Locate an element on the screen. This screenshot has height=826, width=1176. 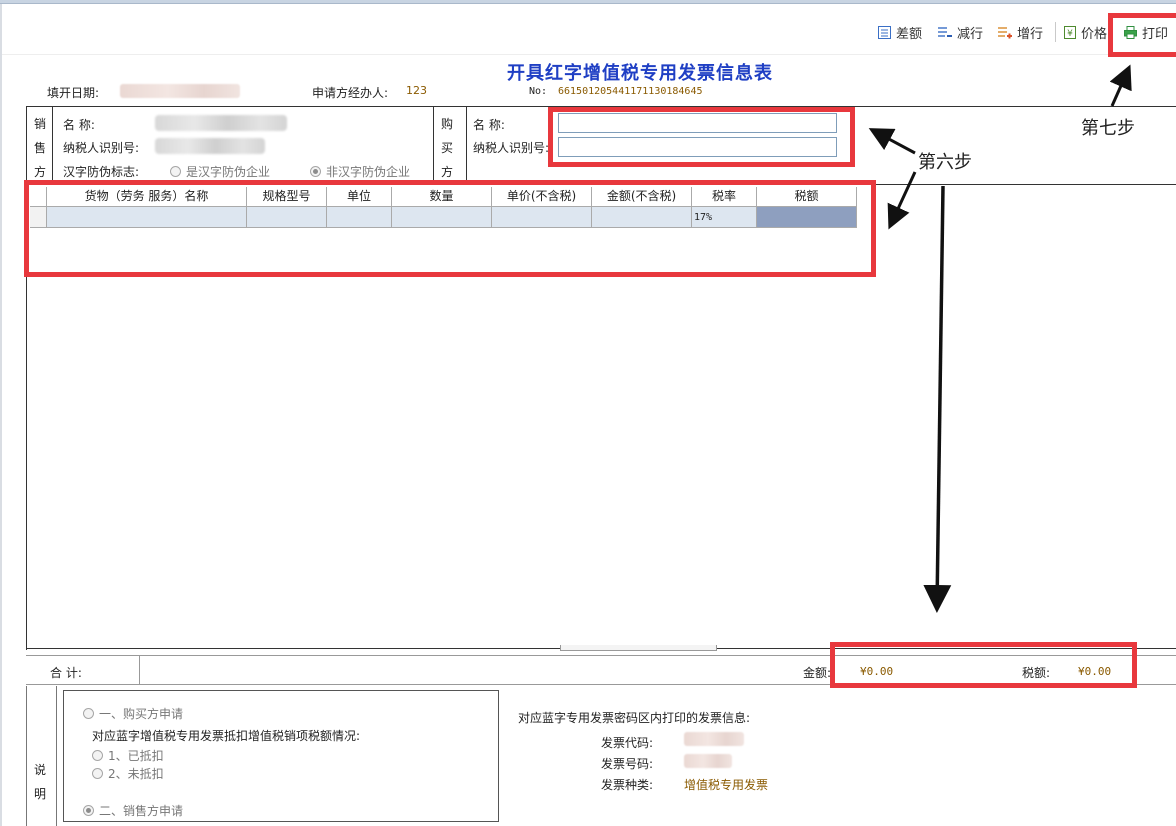
arrow-to-buyer-fields is located at coordinates (892, 141).